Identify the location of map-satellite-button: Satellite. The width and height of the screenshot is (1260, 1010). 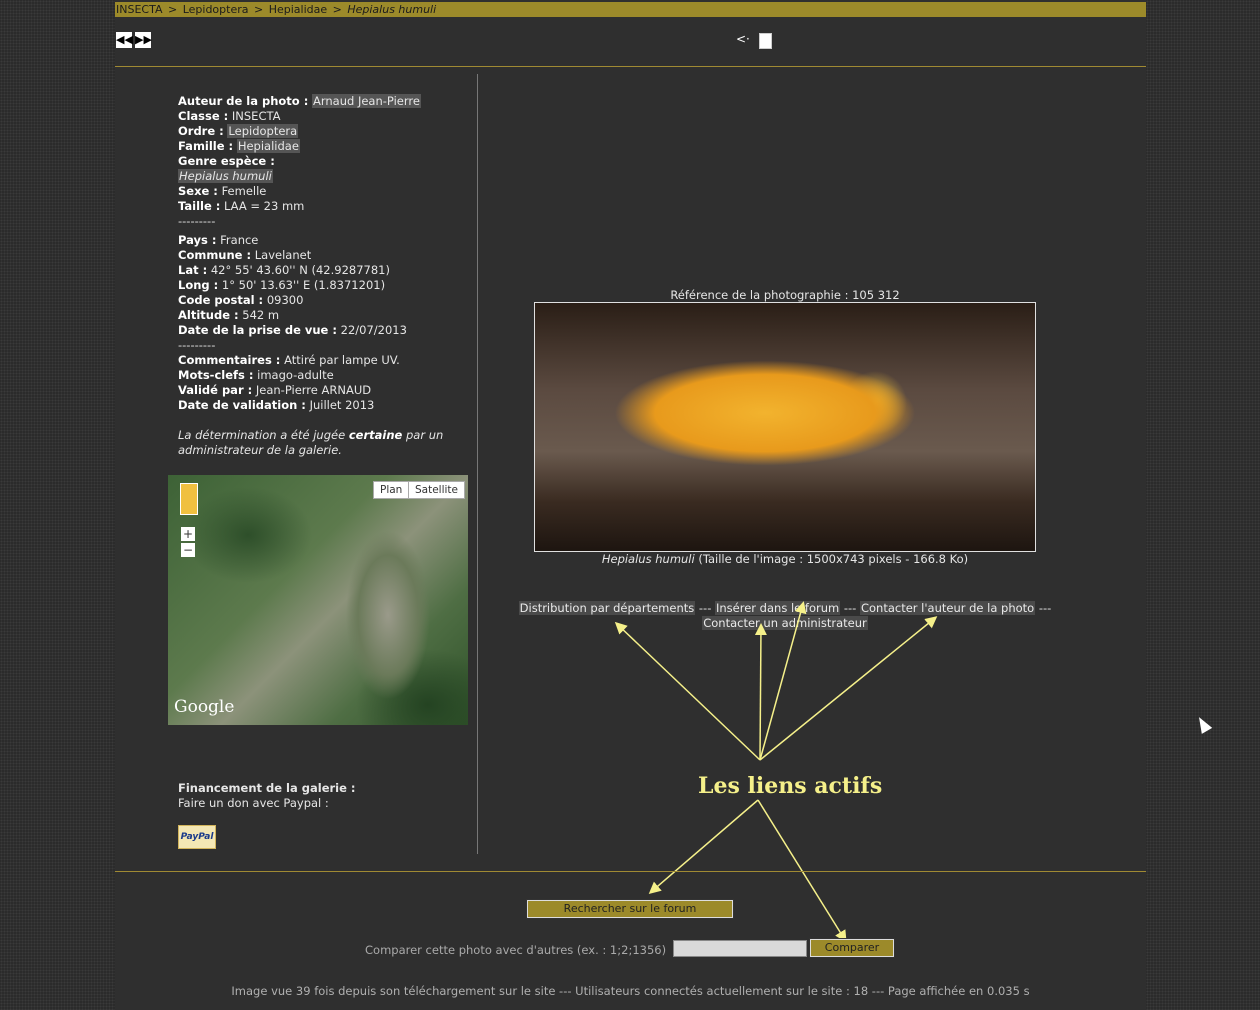
(437, 490).